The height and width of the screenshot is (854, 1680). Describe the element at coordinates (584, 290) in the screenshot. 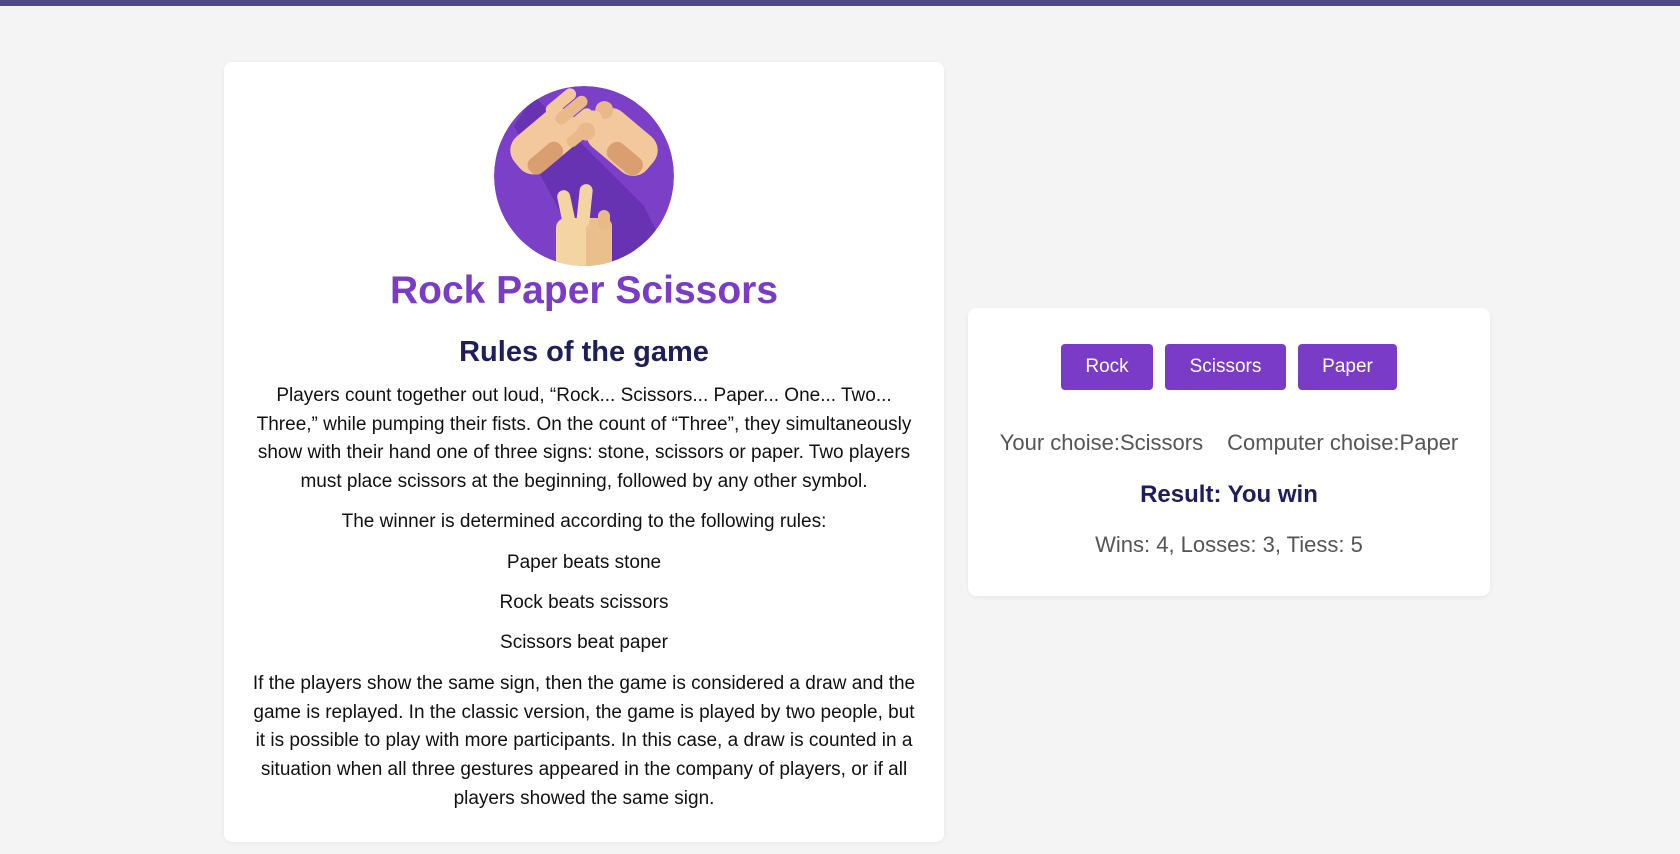

I see `game-title: Rock Paper Scissors` at that location.